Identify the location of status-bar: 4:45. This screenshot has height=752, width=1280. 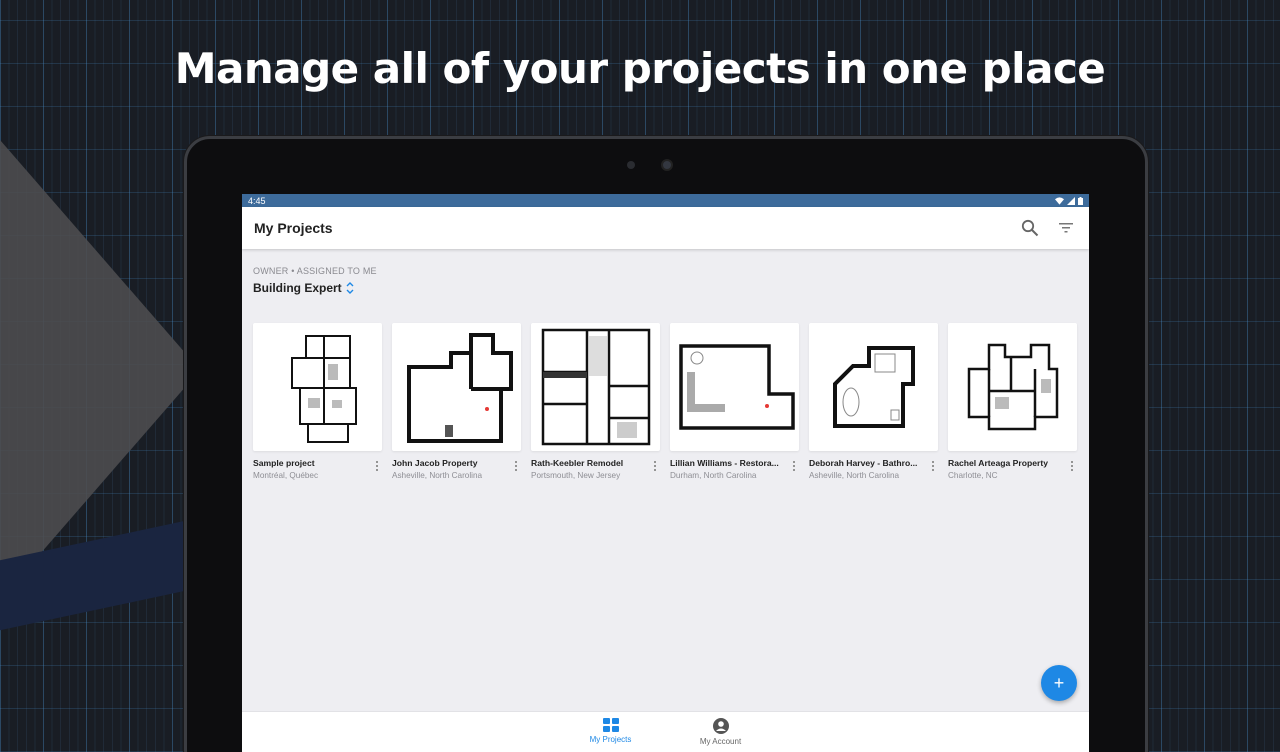
(665, 200).